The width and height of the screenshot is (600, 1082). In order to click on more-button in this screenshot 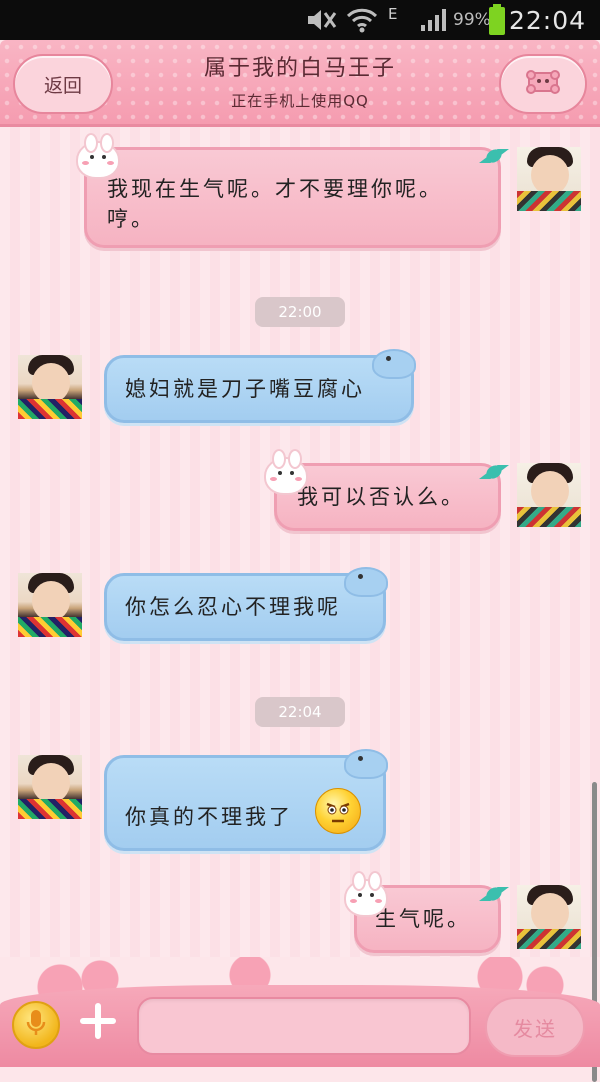, I will do `click(98, 1023)`.